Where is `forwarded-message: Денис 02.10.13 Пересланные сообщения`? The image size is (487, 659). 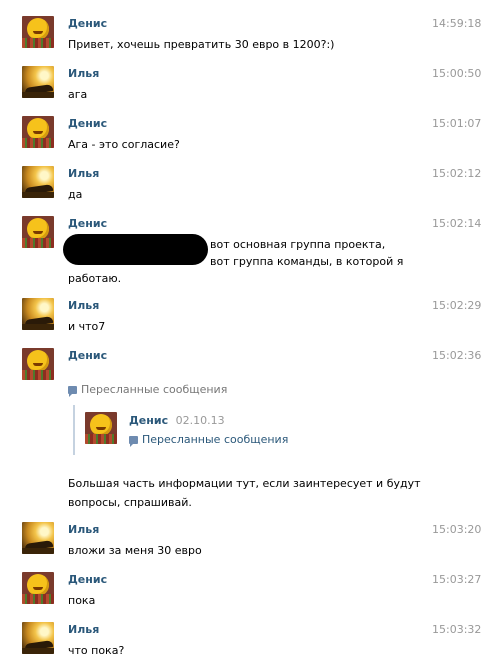
forwarded-message: Денис 02.10.13 Пересланные сообщения is located at coordinates (274, 430).